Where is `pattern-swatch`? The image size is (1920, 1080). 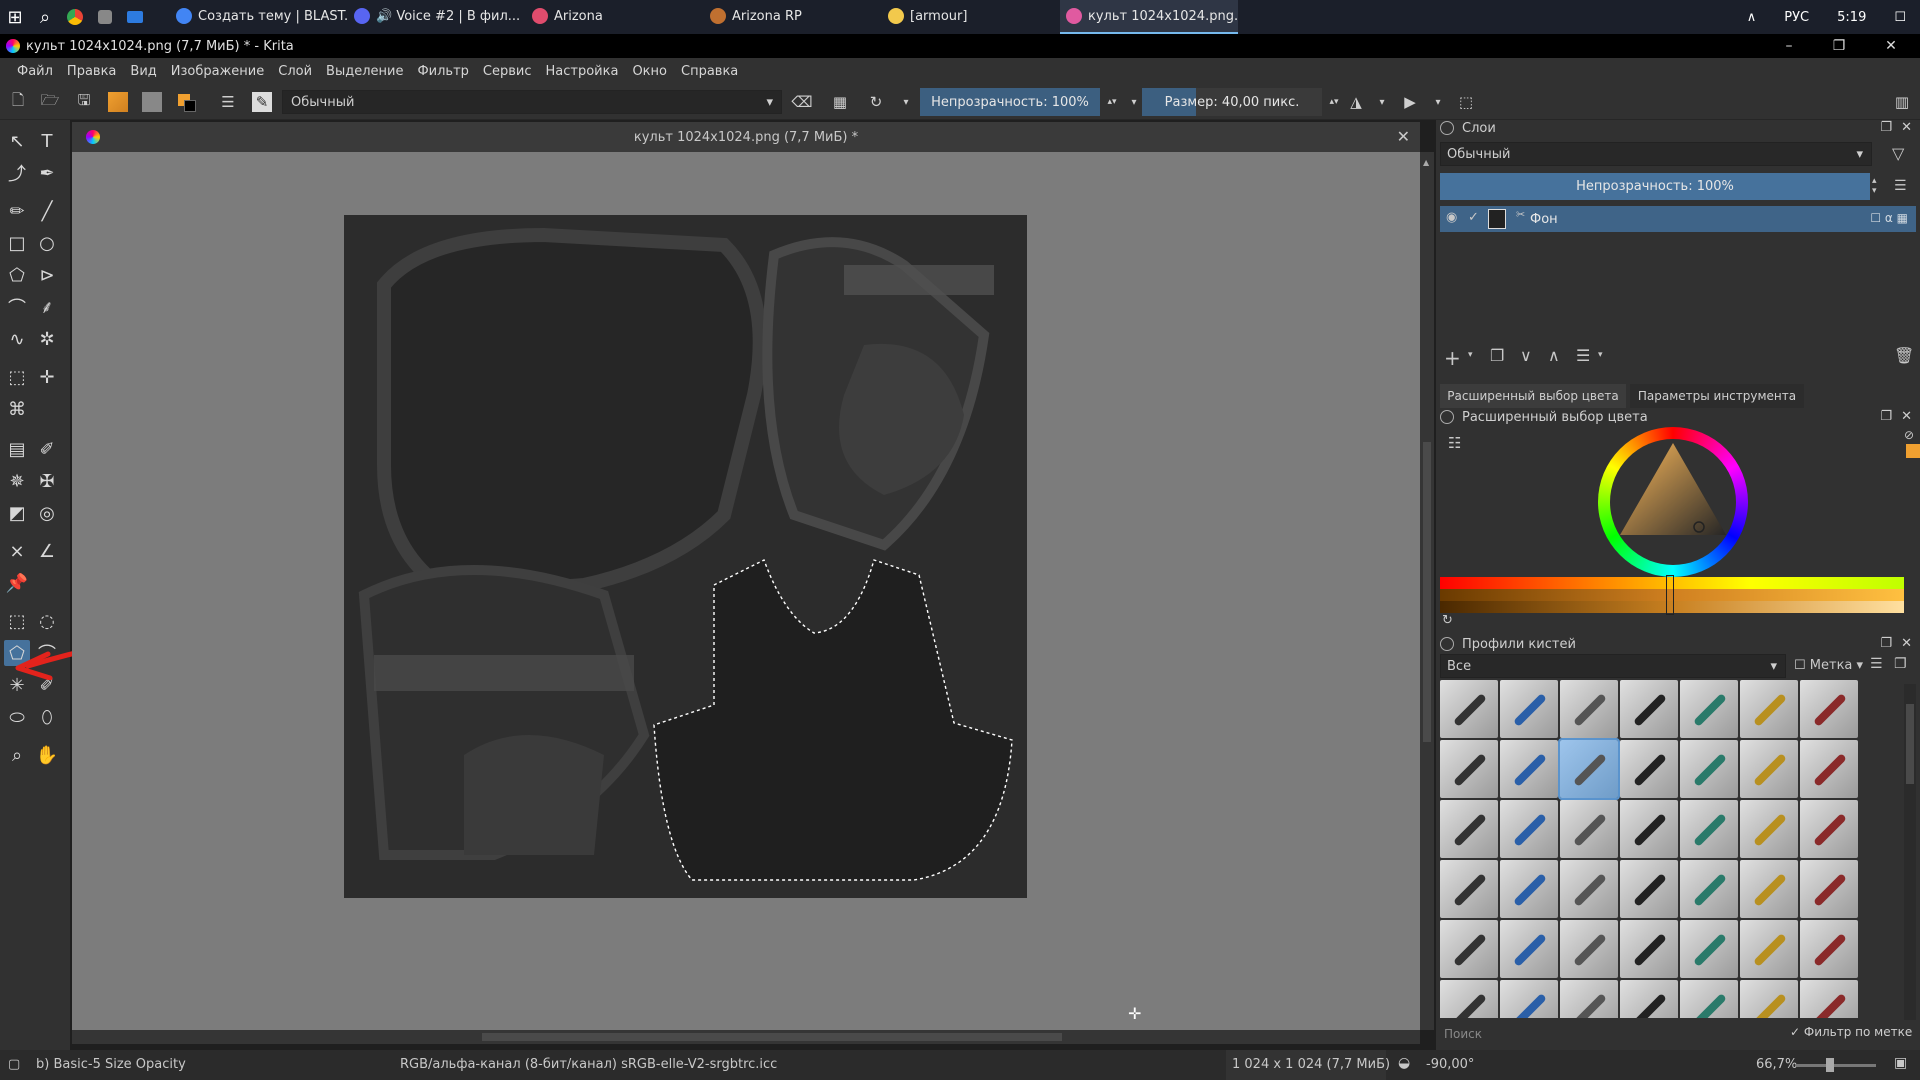
pattern-swatch is located at coordinates (152, 102).